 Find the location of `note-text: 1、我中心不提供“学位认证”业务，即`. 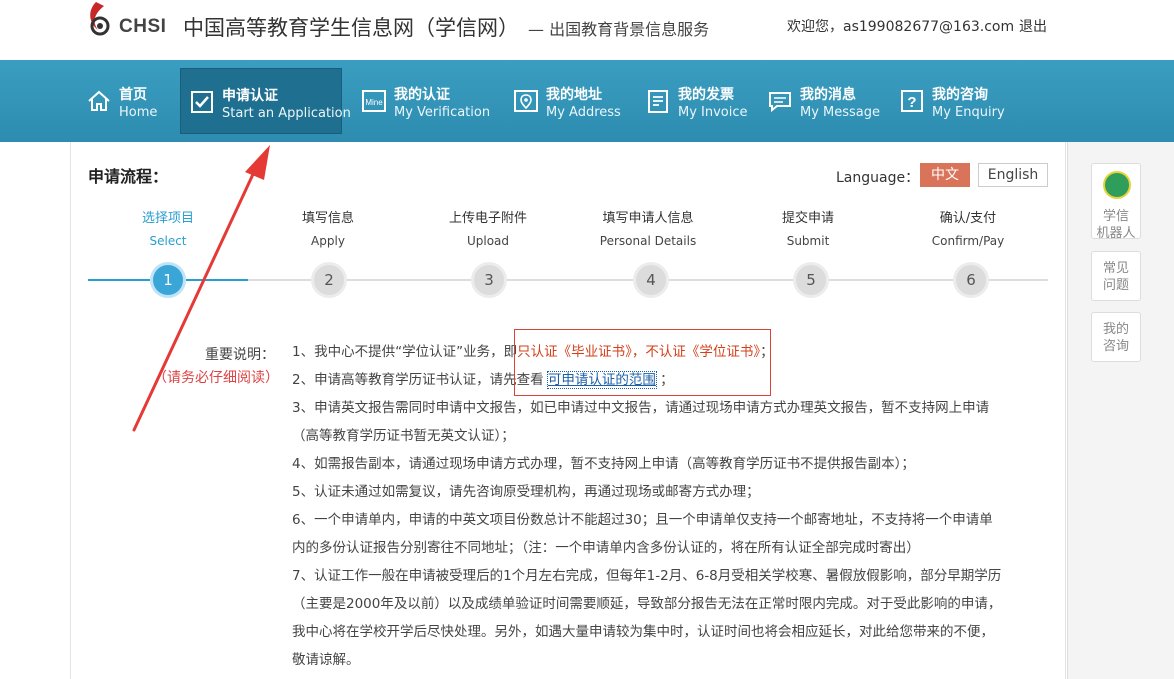

note-text: 1、我中心不提供“学位认证”业务，即 is located at coordinates (405, 352).